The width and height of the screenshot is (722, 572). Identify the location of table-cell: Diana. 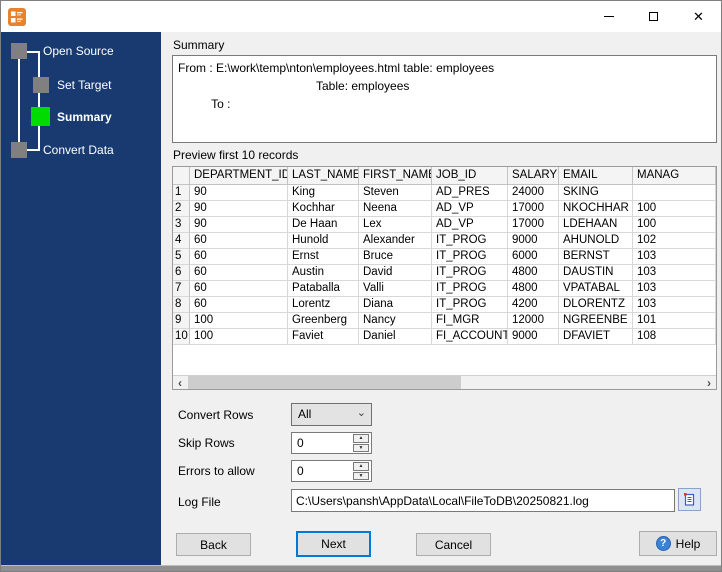
(395, 305).